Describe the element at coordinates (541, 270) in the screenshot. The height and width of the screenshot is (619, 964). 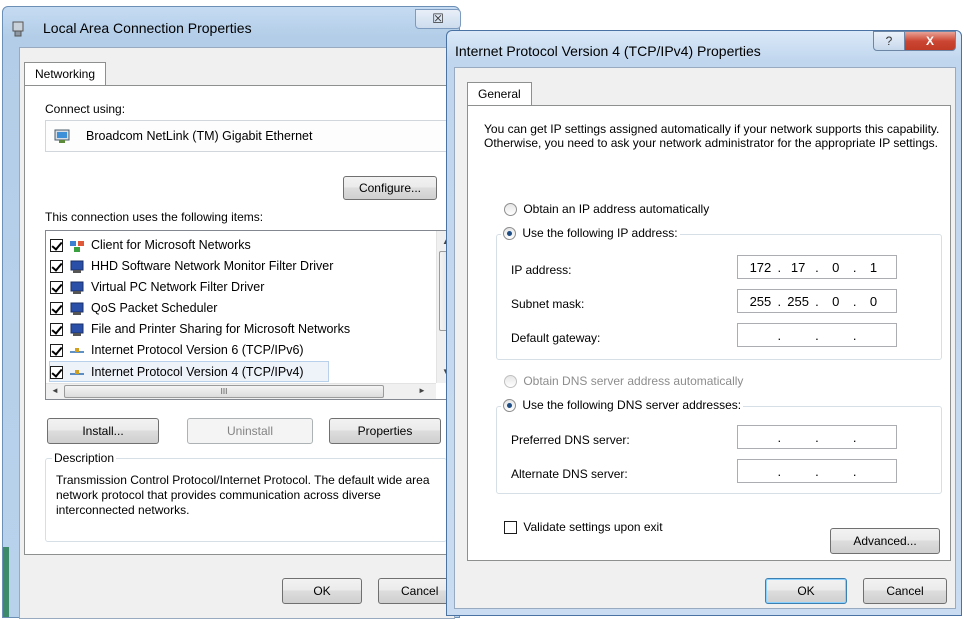
I see `ip-address-label: IP address:` at that location.